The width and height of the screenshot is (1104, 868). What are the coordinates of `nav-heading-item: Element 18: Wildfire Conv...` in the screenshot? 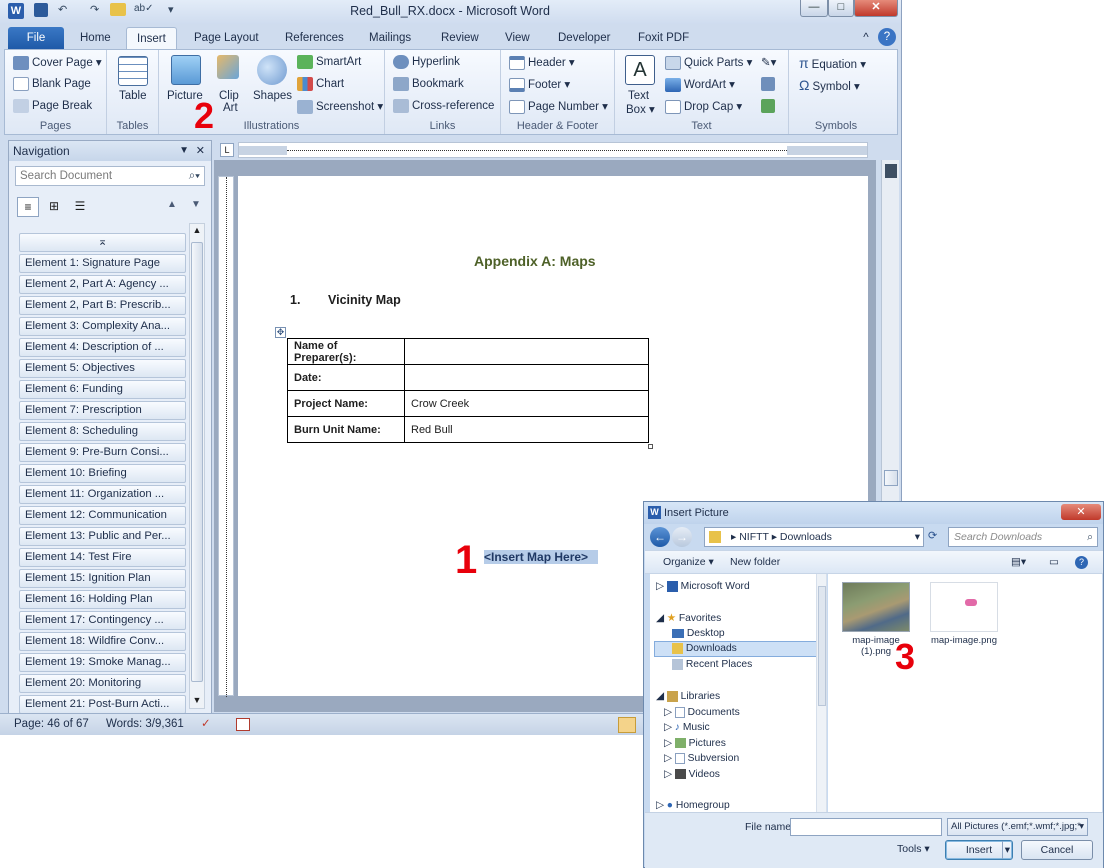 It's located at (102, 641).